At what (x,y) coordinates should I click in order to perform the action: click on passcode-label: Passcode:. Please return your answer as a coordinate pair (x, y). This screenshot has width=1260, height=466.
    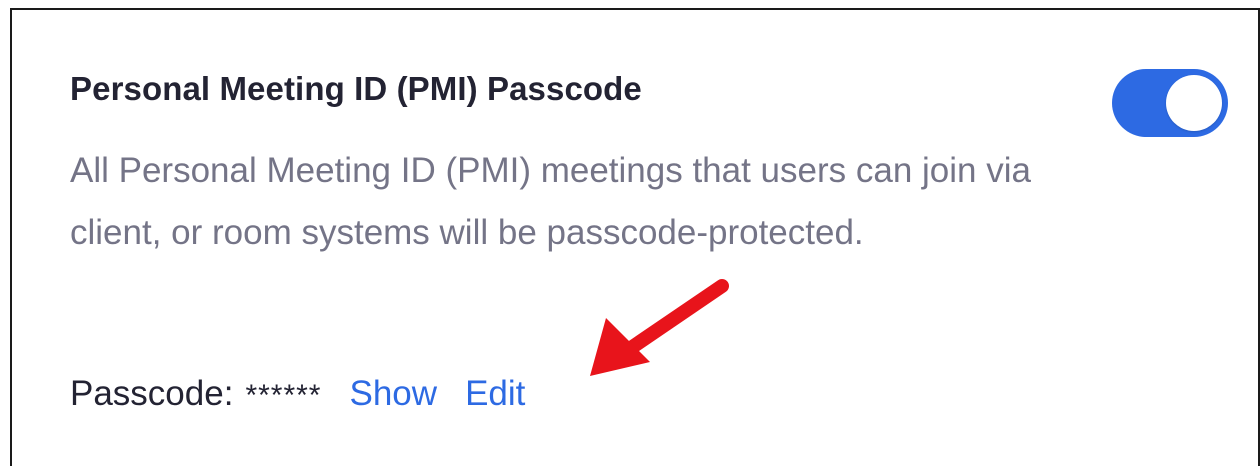
    Looking at the image, I should click on (152, 393).